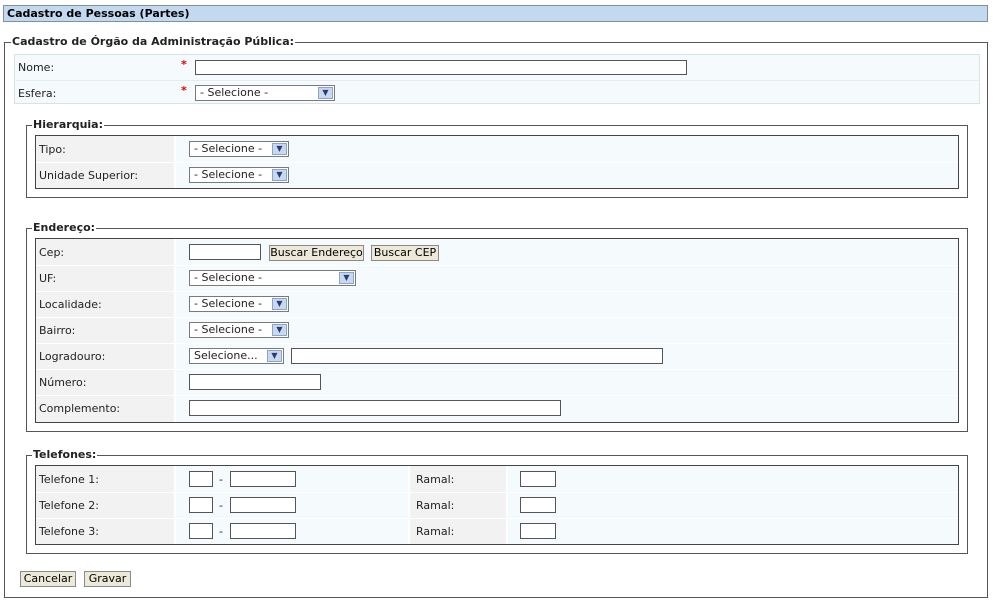  I want to click on telefone-1-number-input, so click(263, 479).